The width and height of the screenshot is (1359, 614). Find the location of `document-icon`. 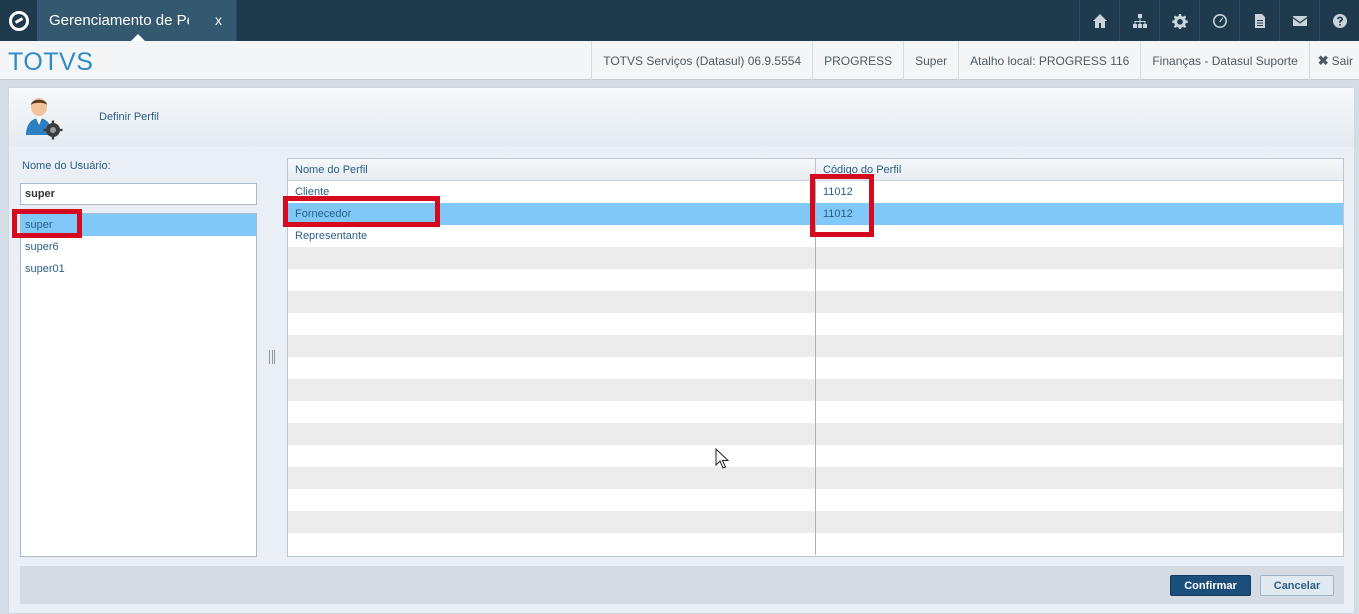

document-icon is located at coordinates (1259, 20).